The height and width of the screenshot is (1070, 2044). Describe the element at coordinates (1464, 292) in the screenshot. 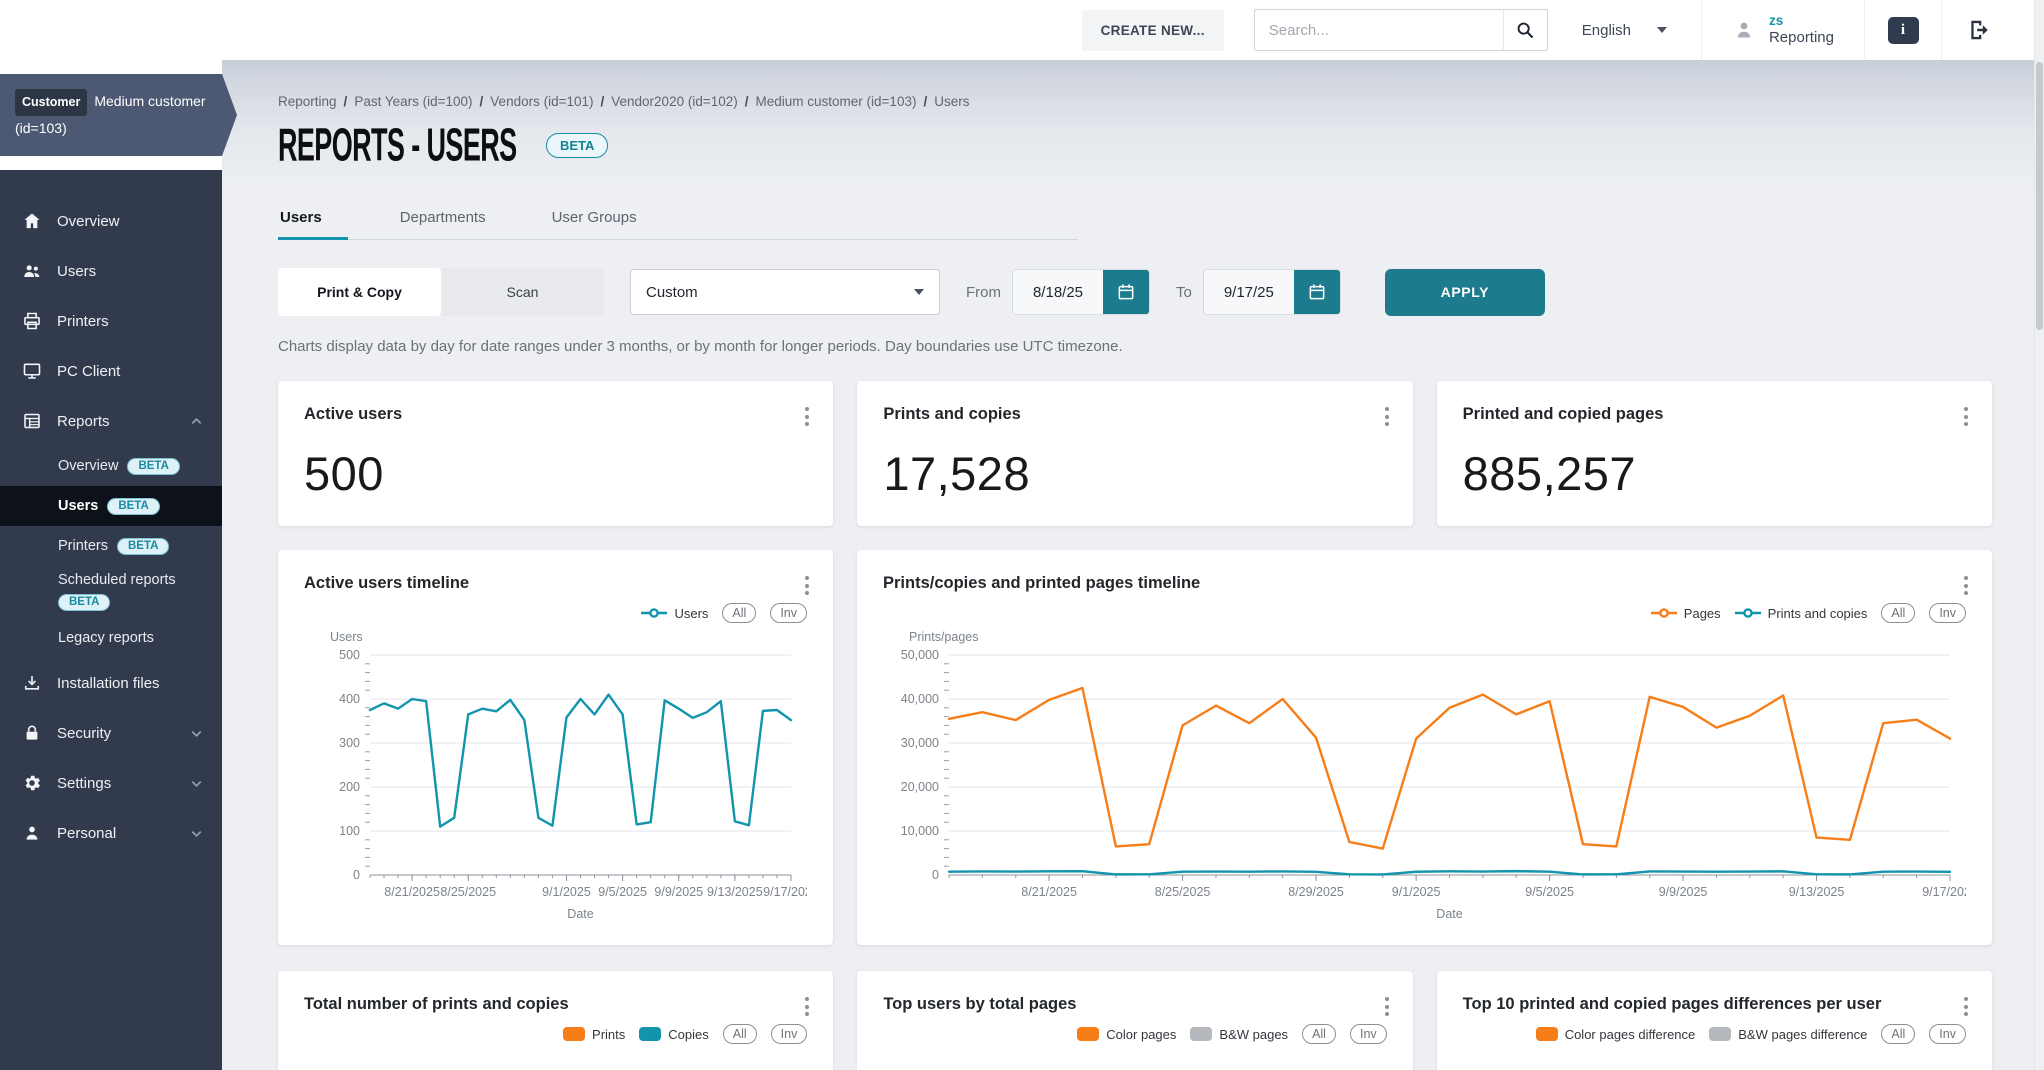

I see `apply-button: APPLY` at that location.